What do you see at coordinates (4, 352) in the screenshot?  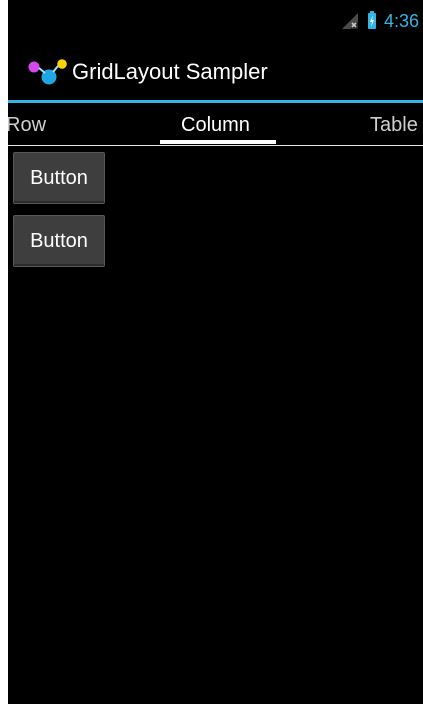 I see `left-edge-strip` at bounding box center [4, 352].